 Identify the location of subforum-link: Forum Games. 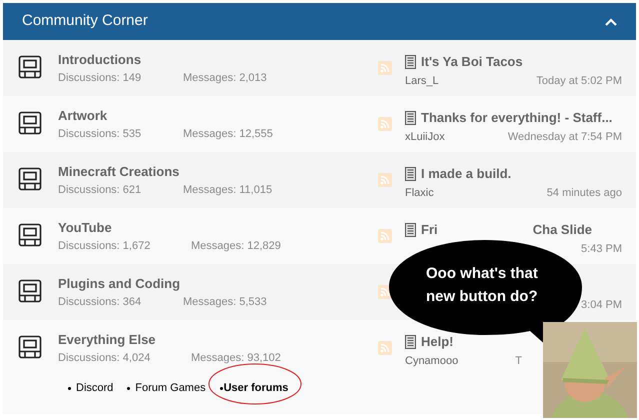
(166, 388).